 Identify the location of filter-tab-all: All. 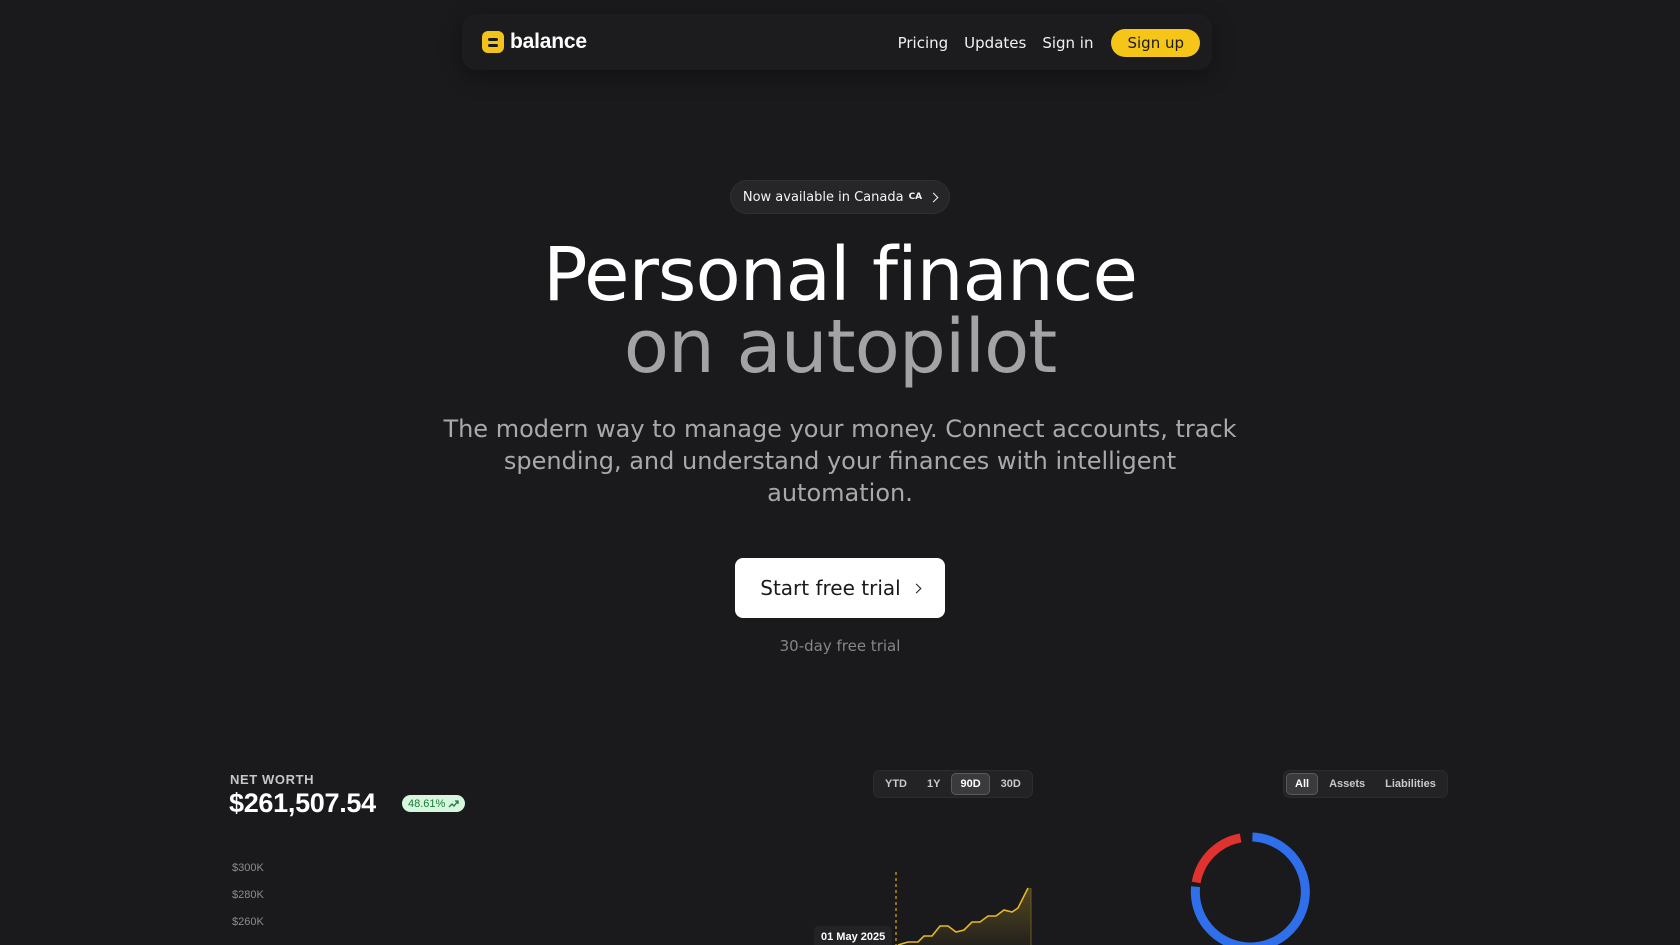
(1302, 784).